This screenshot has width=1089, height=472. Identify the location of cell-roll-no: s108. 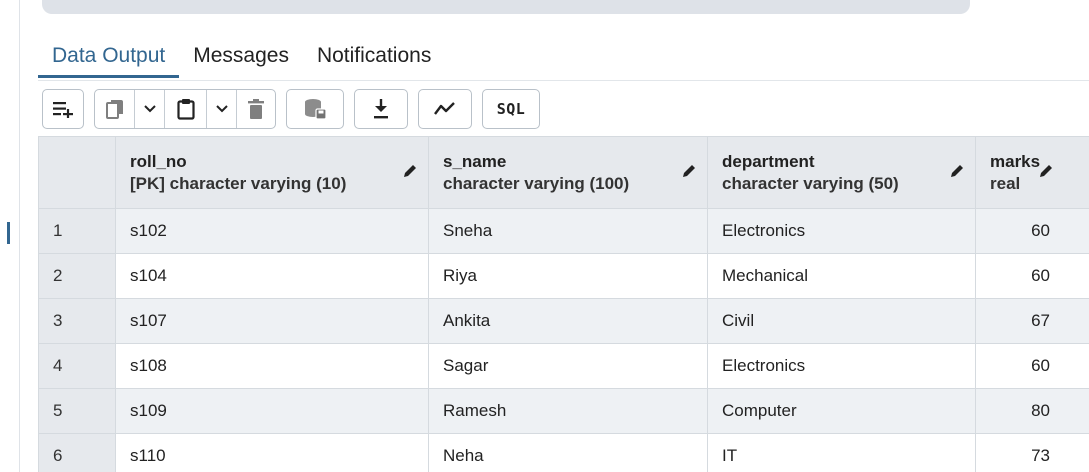
(272, 366).